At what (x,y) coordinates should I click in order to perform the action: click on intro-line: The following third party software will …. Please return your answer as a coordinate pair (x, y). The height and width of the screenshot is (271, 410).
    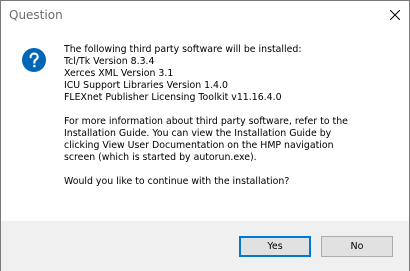
    Looking at the image, I should click on (183, 49).